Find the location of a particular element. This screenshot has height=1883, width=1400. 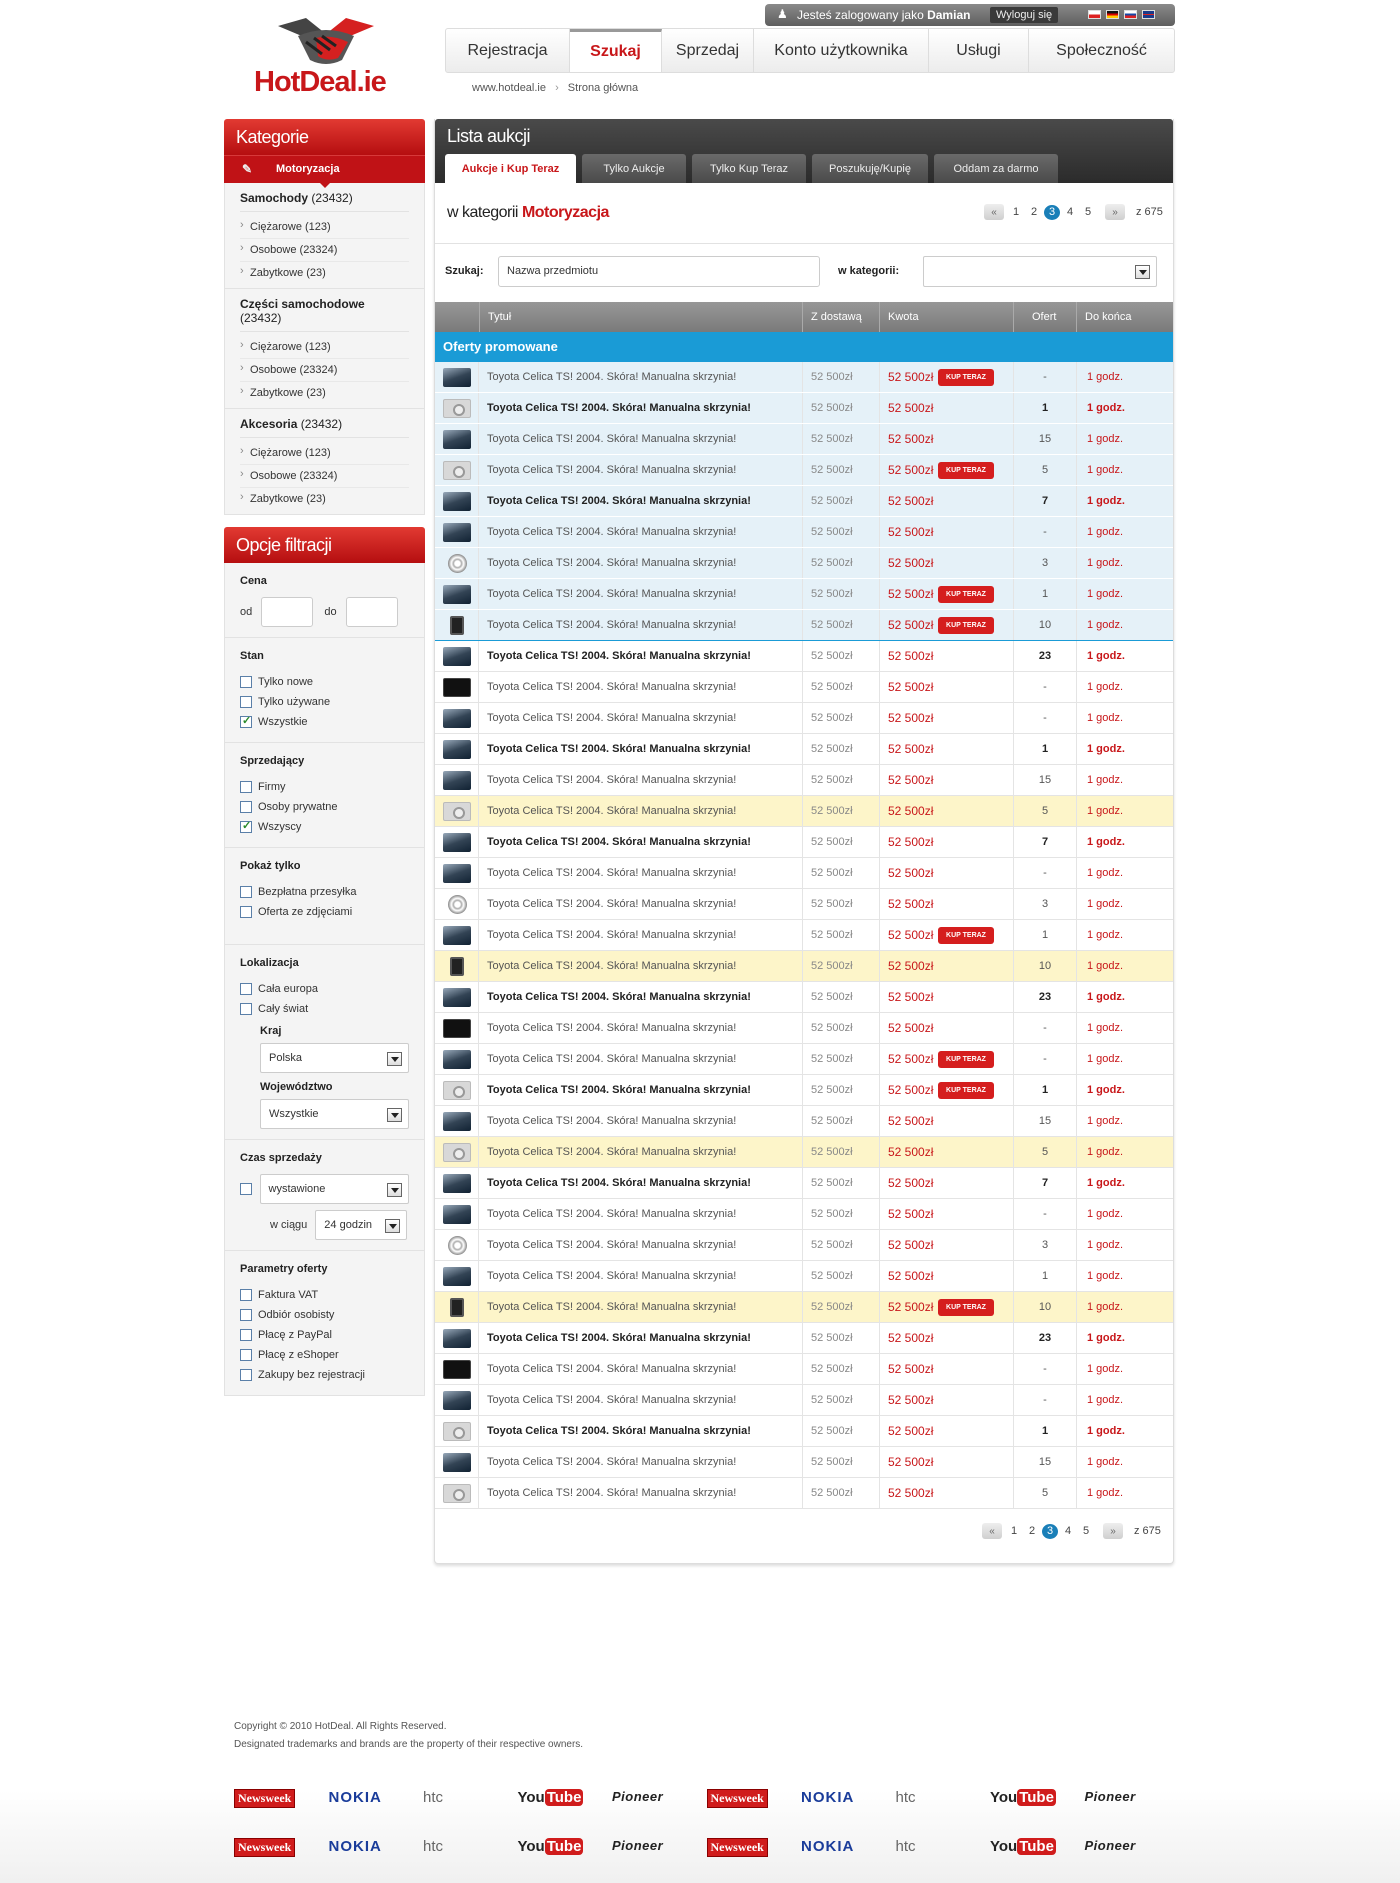

breadcrumb-home: www.hotdeal.ie is located at coordinates (509, 88).